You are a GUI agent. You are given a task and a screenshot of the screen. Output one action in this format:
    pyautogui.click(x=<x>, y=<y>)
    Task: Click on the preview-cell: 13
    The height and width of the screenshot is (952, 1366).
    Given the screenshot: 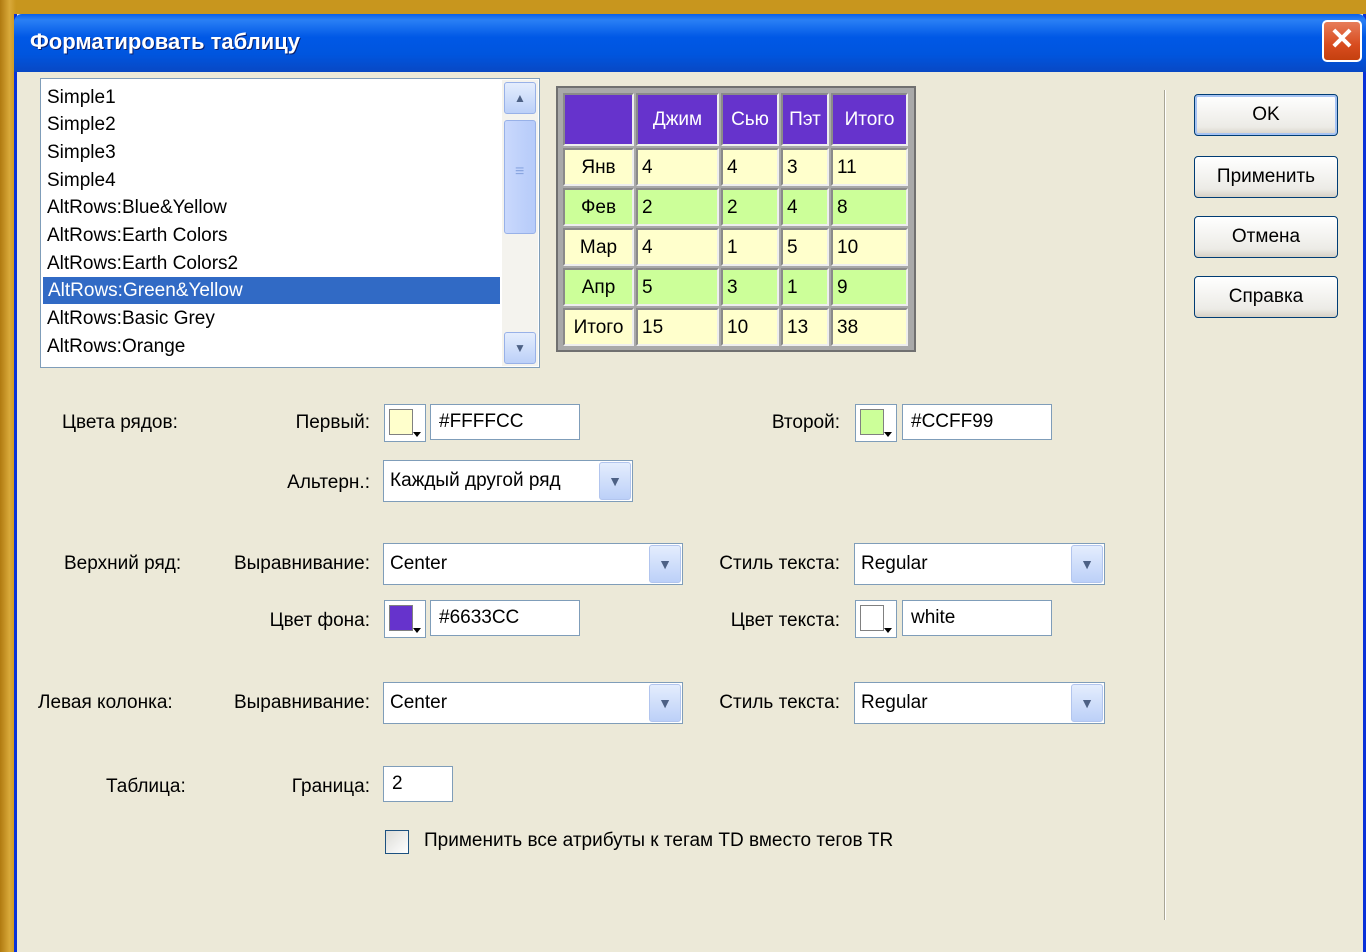 What is the action you would take?
    pyautogui.click(x=805, y=327)
    